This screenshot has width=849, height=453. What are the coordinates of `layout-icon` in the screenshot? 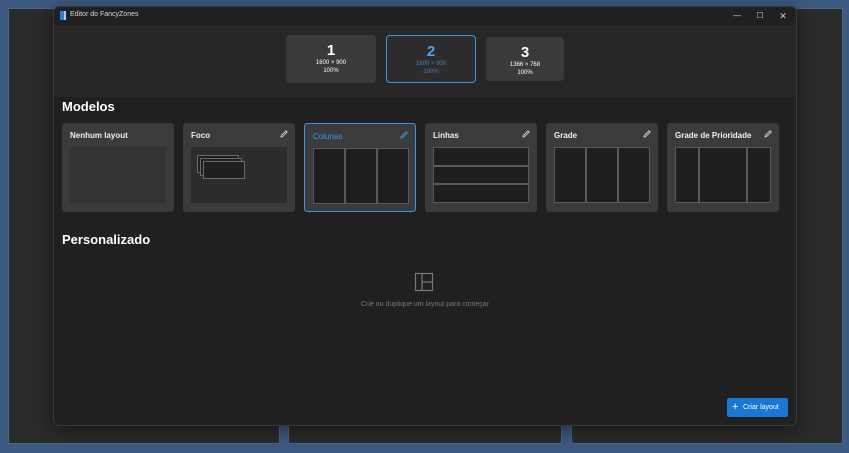 It's located at (424, 282).